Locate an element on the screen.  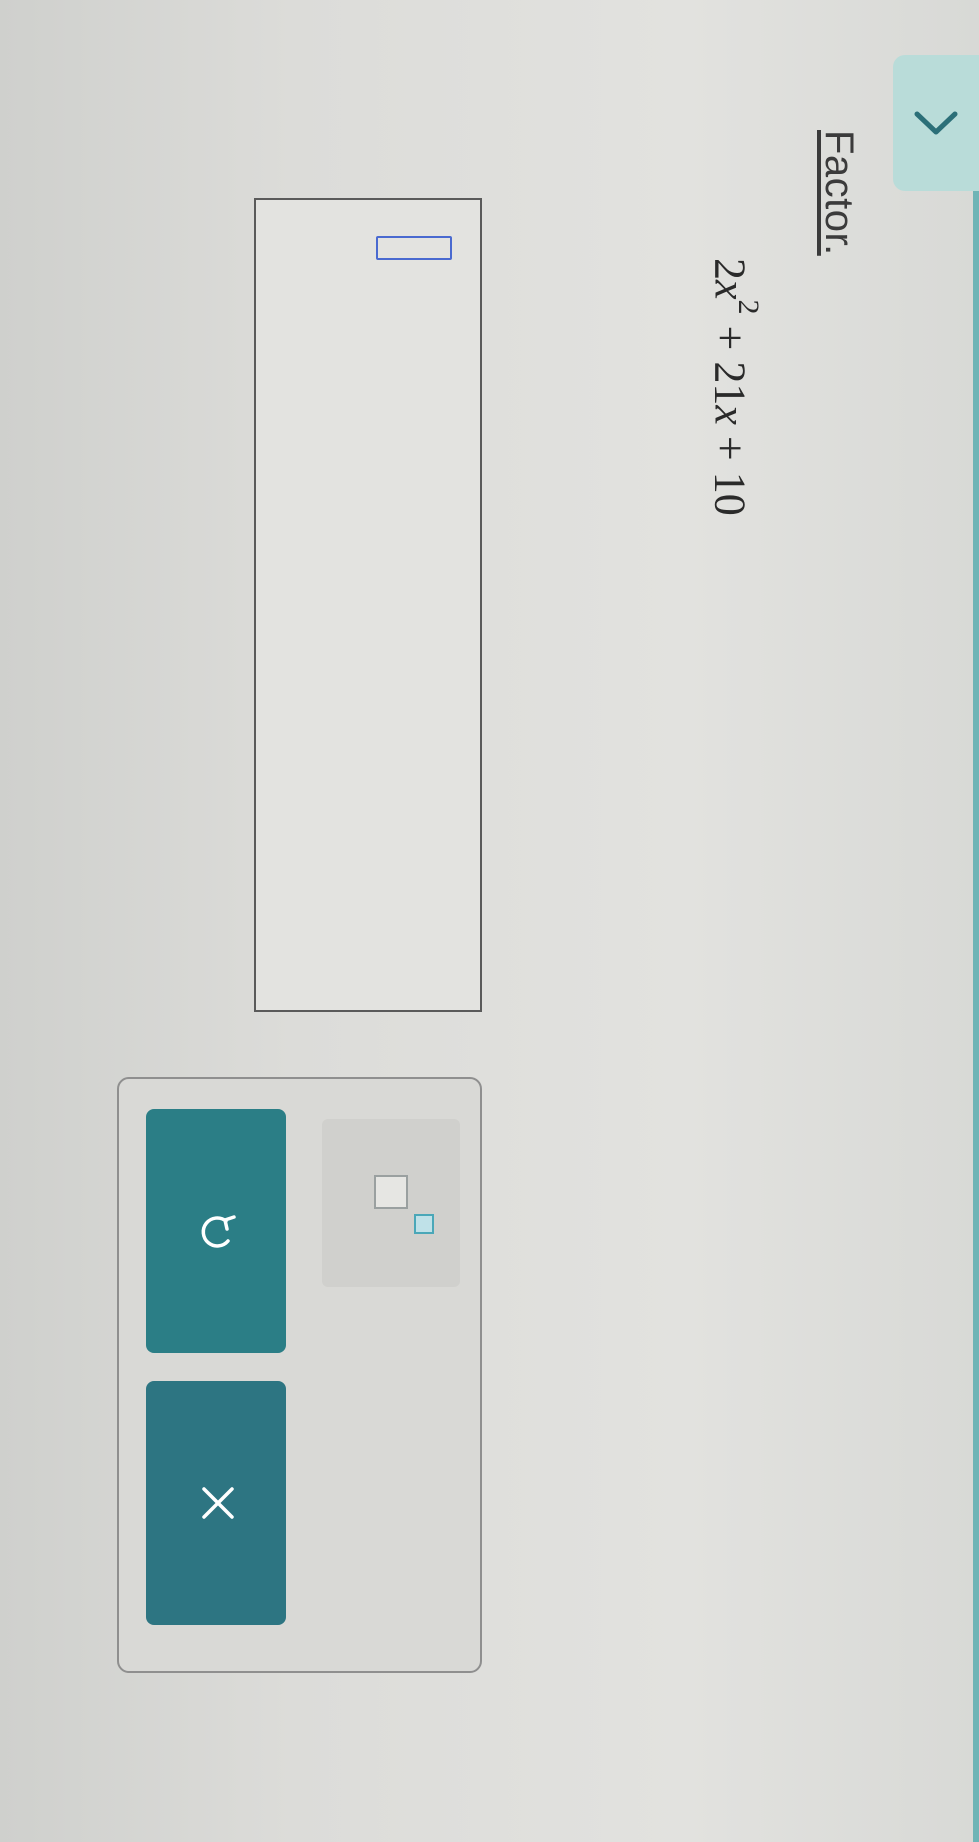
problem-expression: 2x2 + 21x + 10 is located at coordinates (734, 387).